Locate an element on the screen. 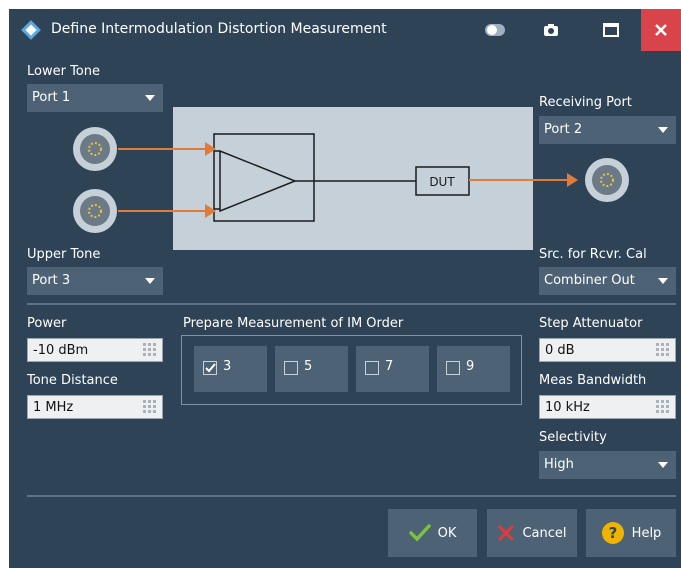  cancel-x-icon is located at coordinates (506, 533).